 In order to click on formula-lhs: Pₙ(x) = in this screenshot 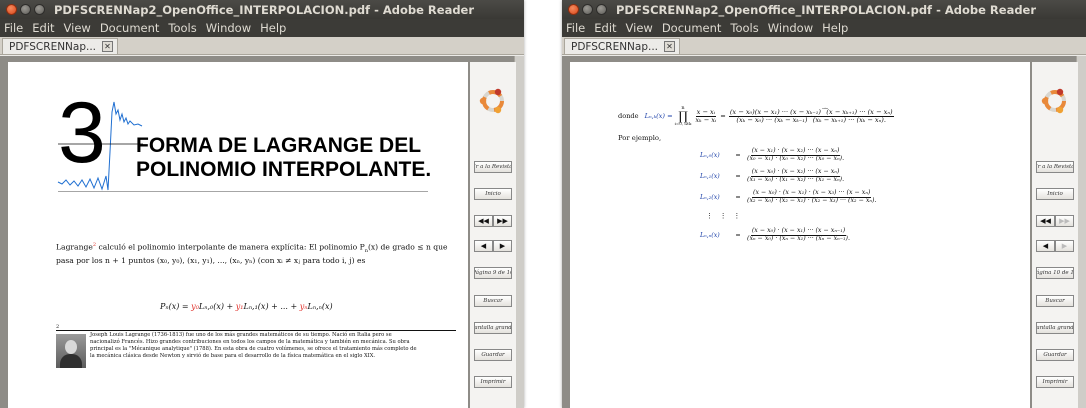, I will do `click(176, 306)`.